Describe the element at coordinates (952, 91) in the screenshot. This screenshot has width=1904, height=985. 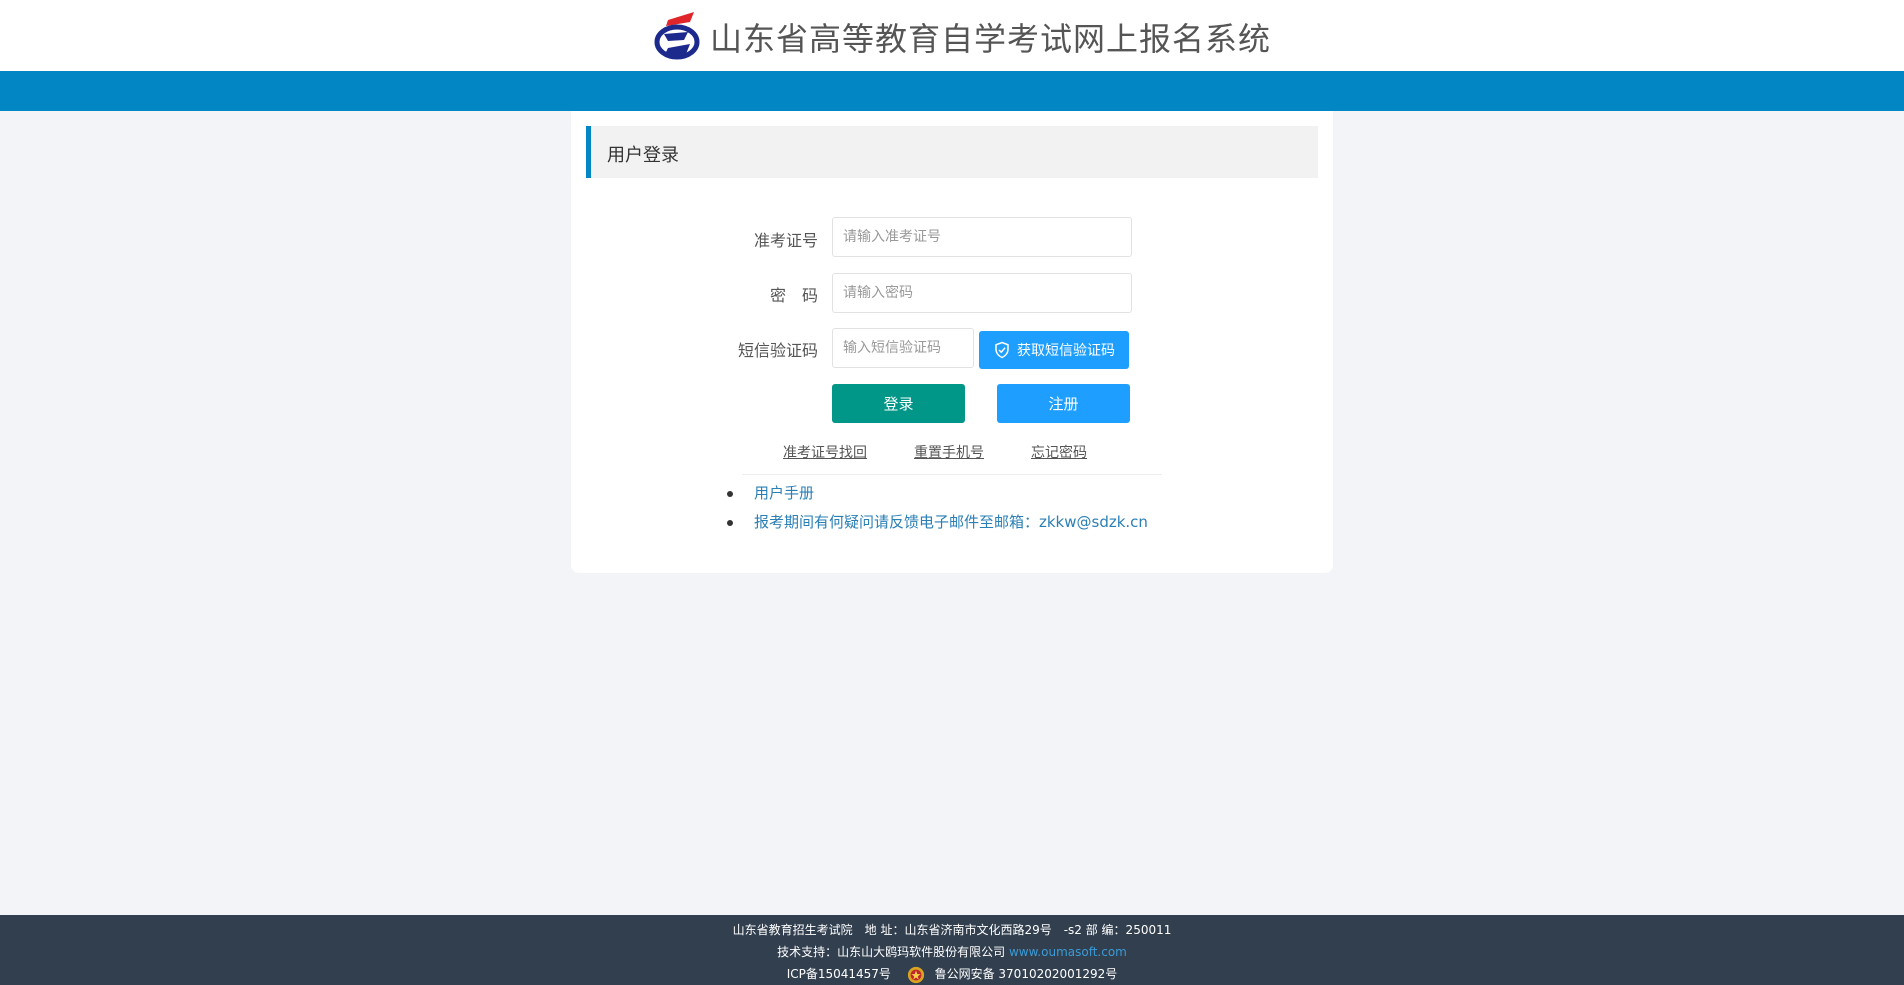
I see `top-blue-bar` at that location.